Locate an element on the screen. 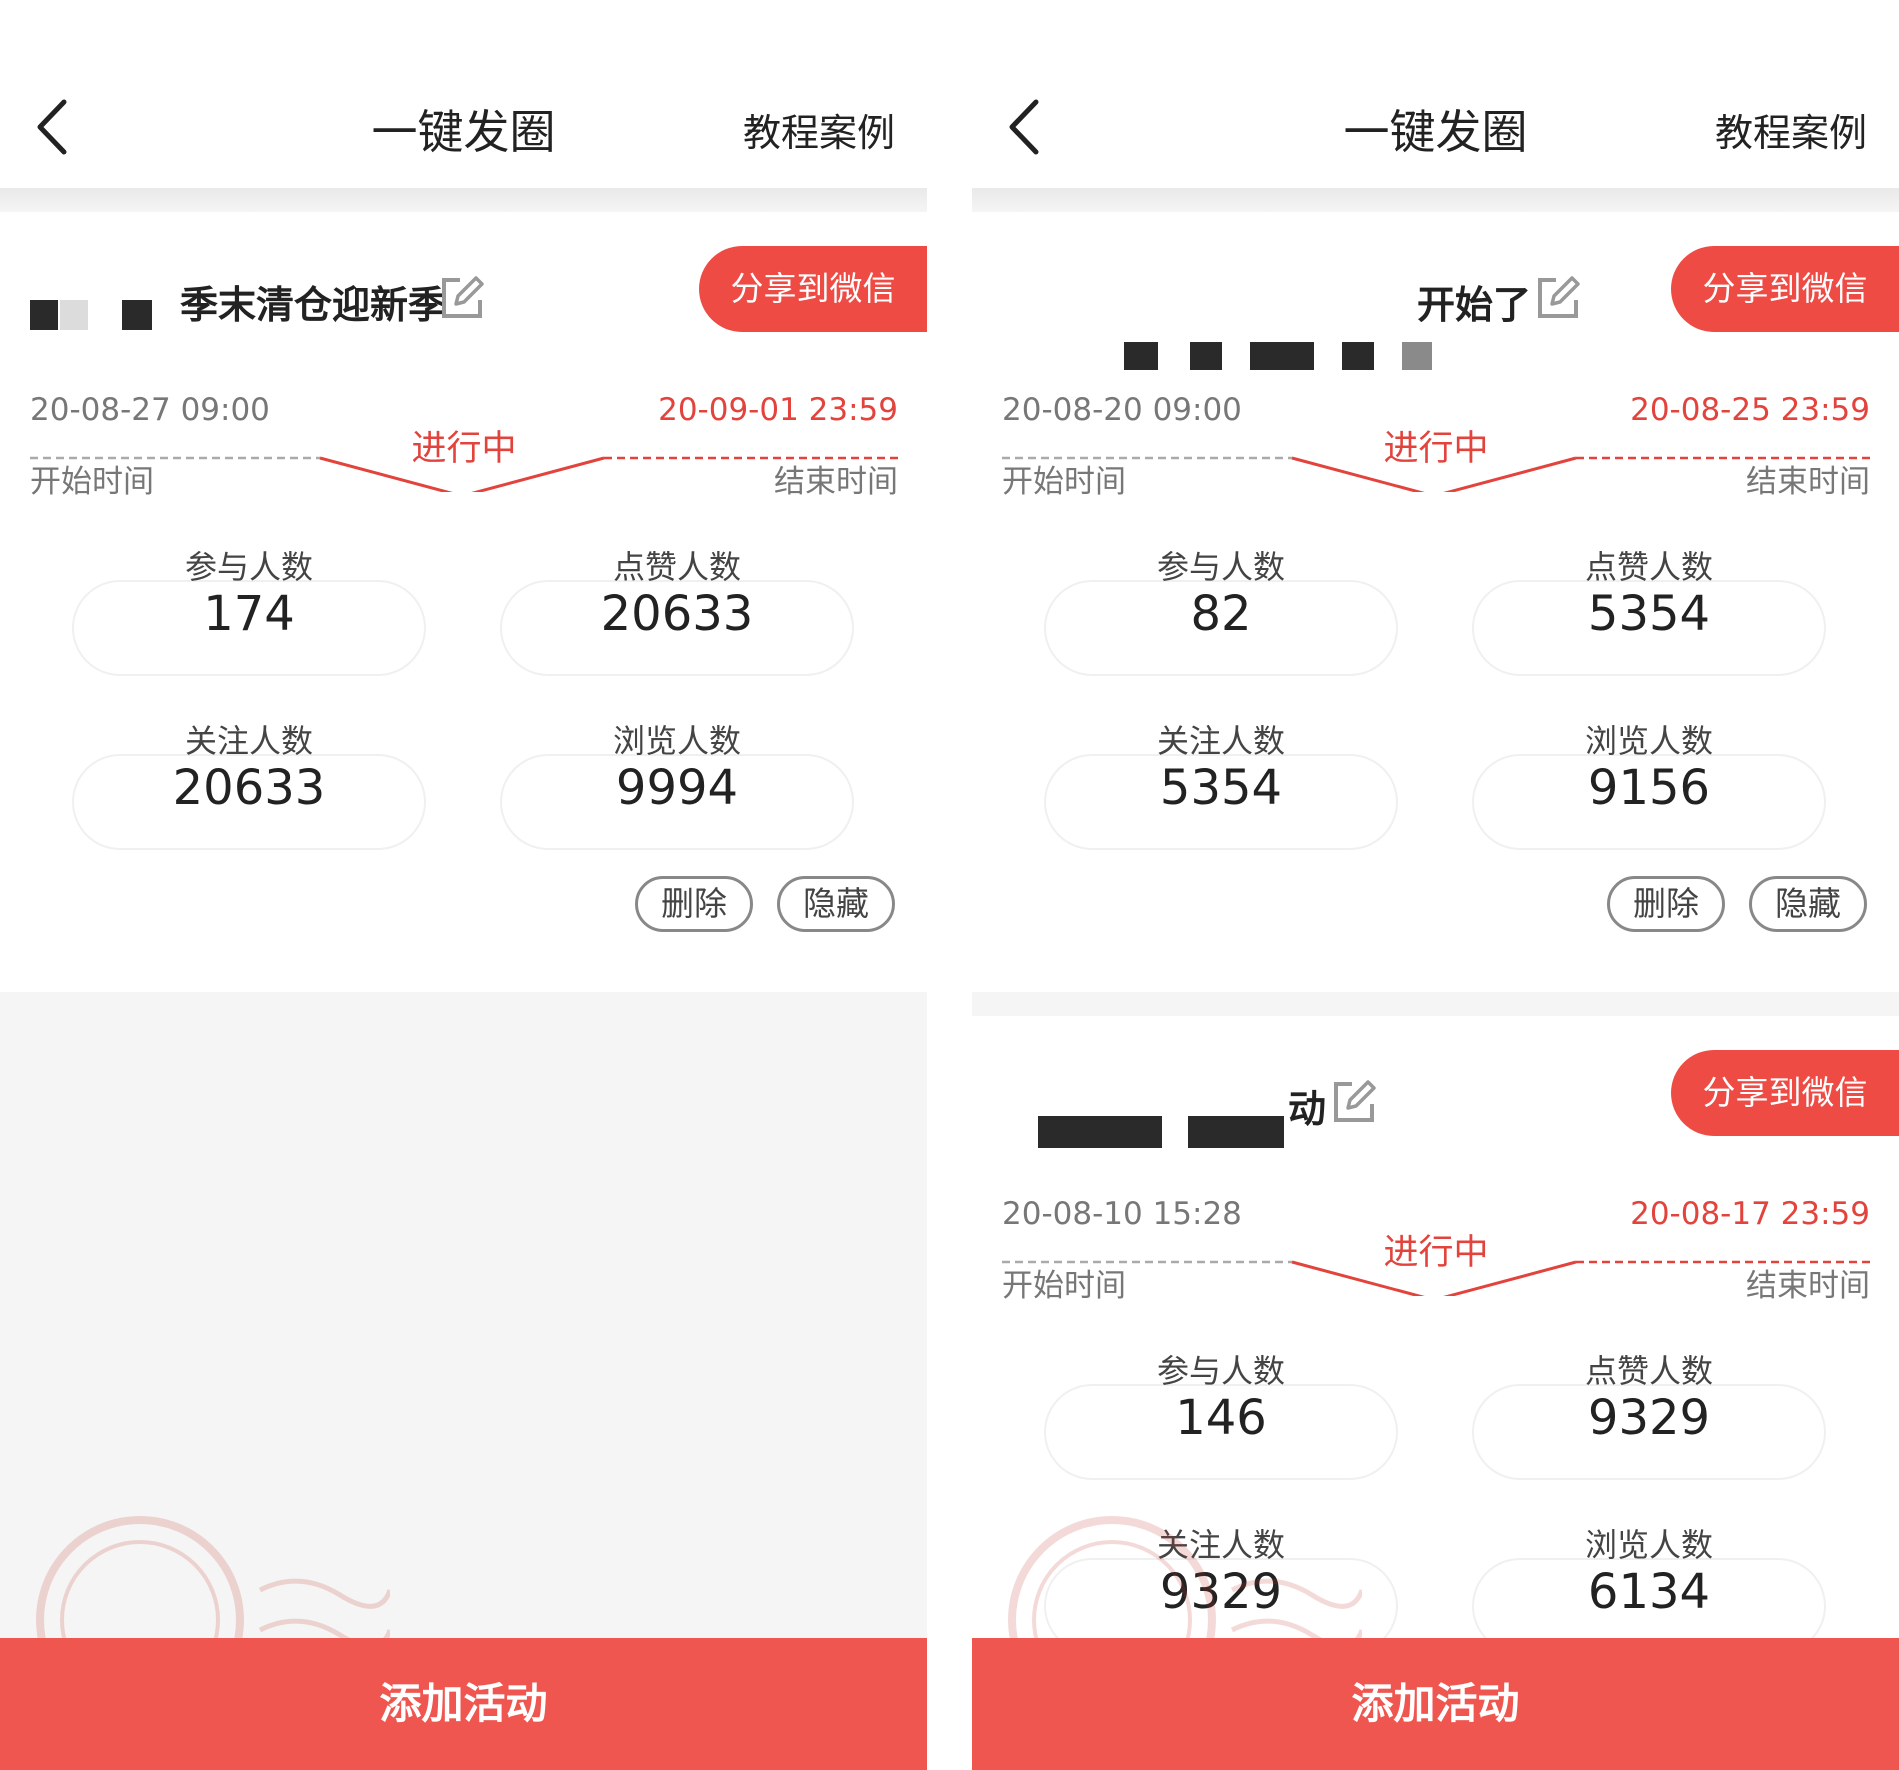 This screenshot has height=1770, width=1899. activity-title-text: 季末清仓迎新季 is located at coordinates (313, 305).